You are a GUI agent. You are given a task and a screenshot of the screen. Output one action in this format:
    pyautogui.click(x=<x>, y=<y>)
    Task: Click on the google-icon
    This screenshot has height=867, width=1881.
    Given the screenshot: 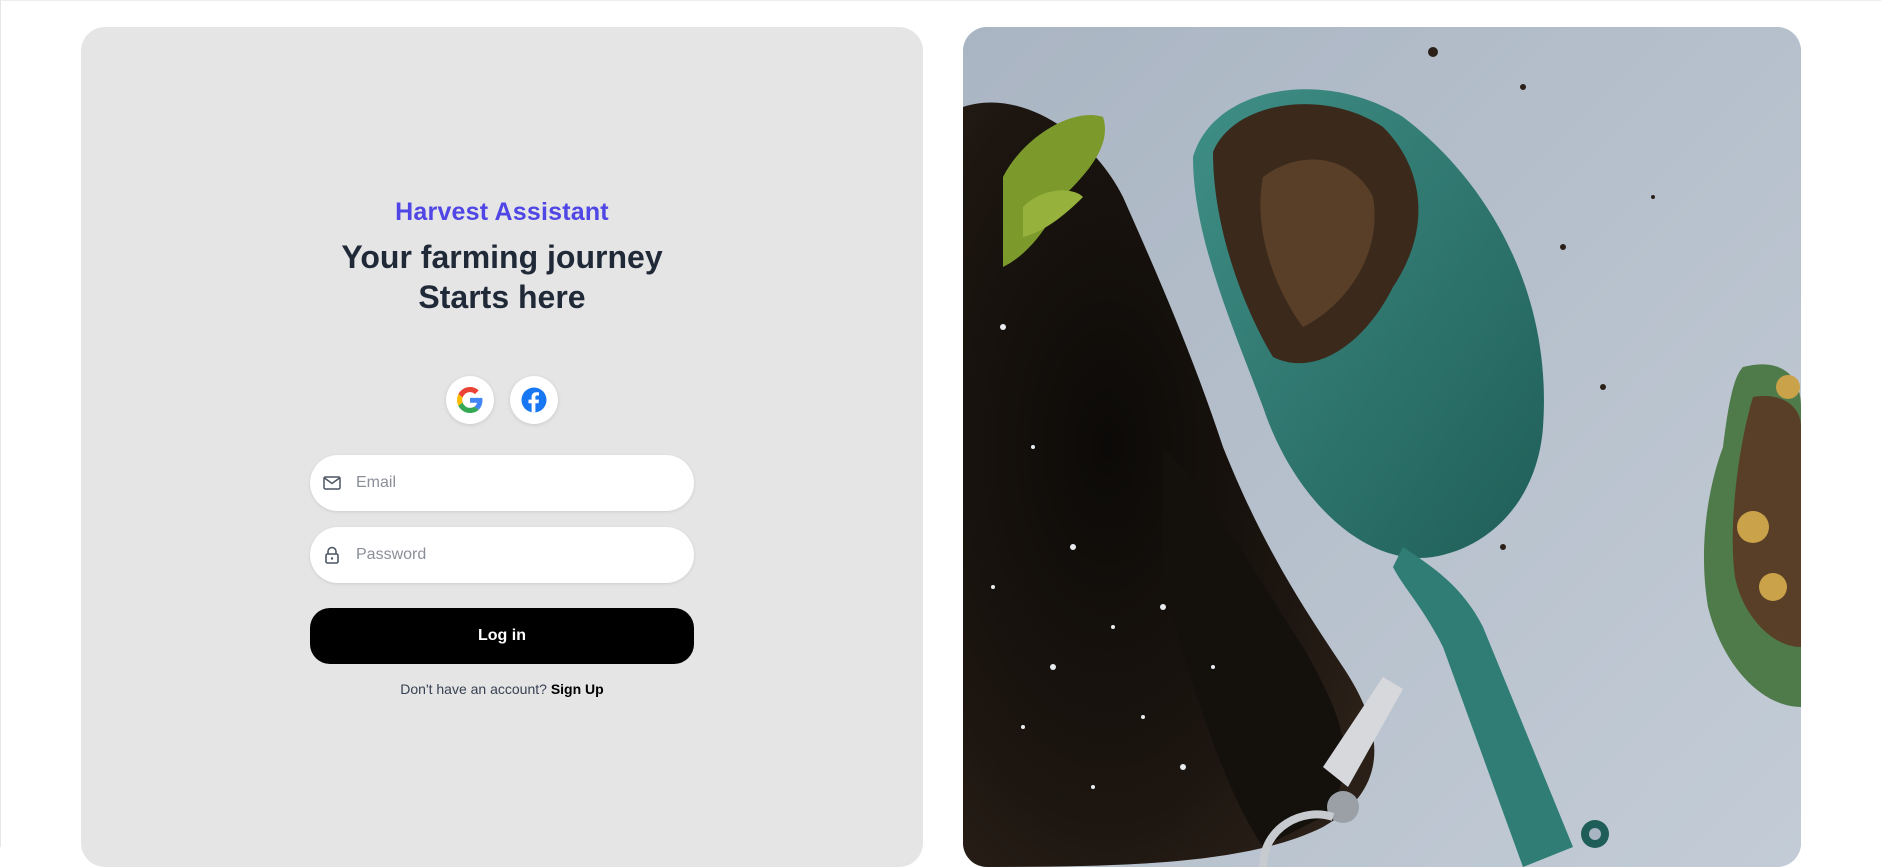 What is the action you would take?
    pyautogui.click(x=470, y=400)
    